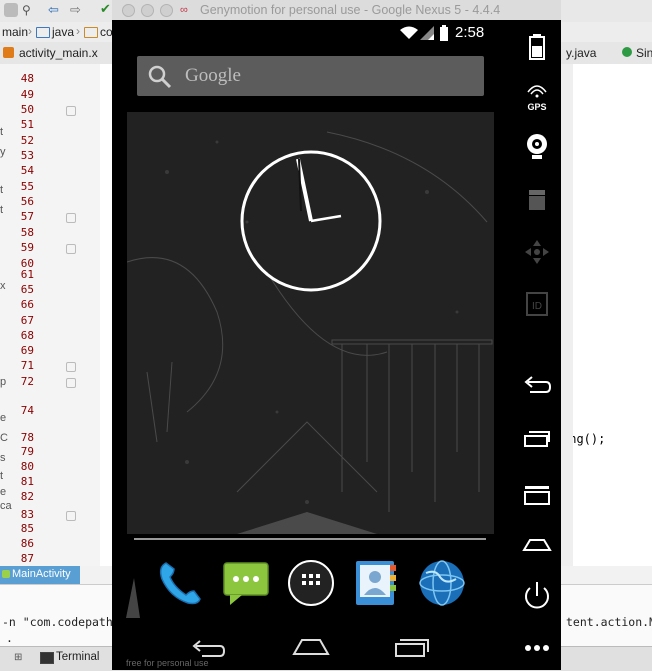 The image size is (652, 671). Describe the element at coordinates (609, 622) in the screenshot. I see `console-text: tent.action.MA` at that location.